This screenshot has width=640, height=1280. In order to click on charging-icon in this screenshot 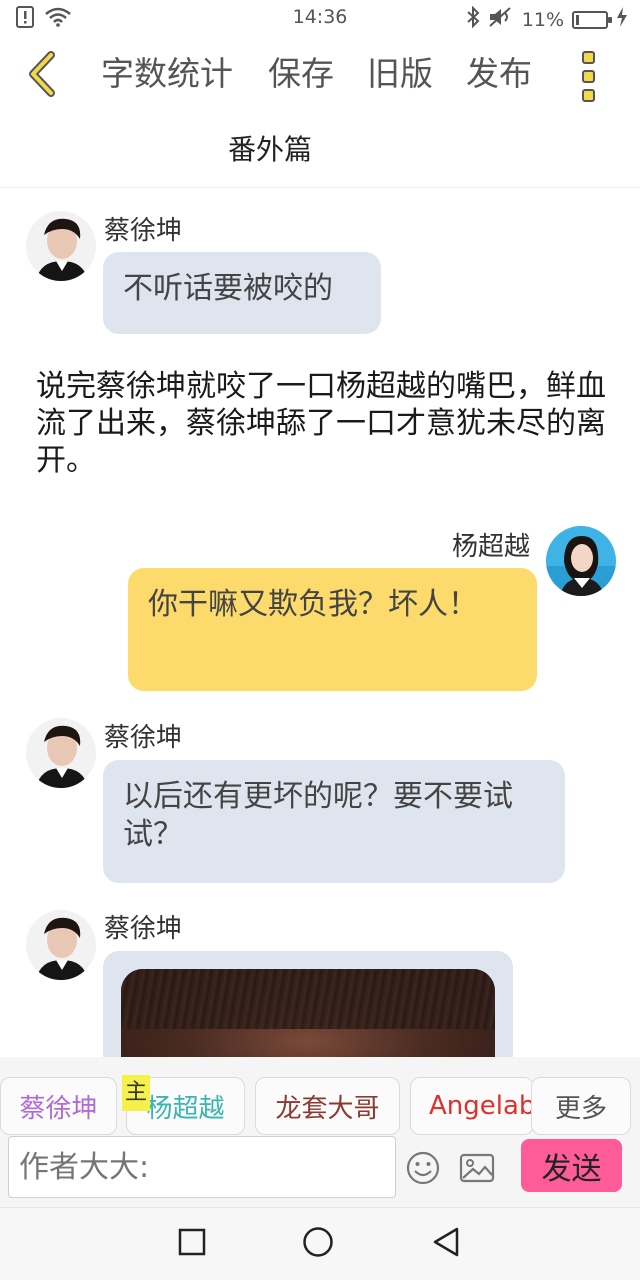, I will do `click(622, 19)`.